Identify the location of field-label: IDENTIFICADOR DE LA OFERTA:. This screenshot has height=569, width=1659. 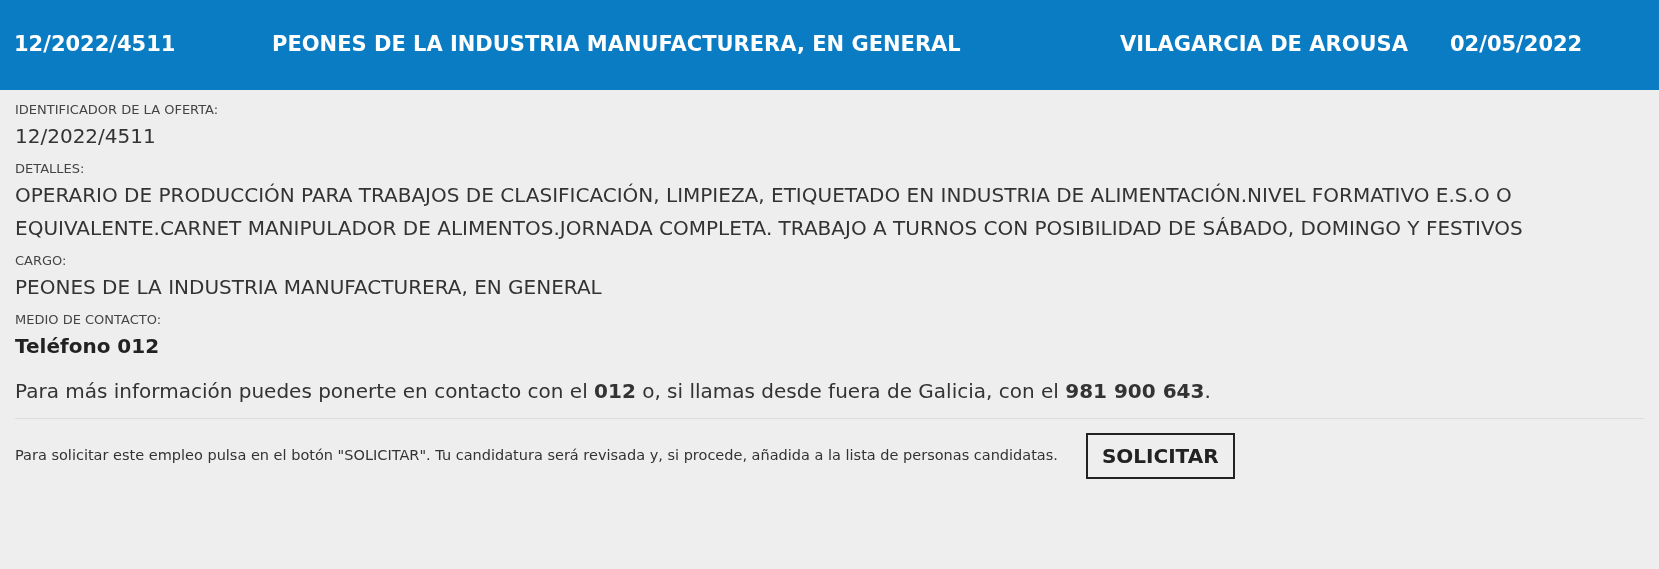
(117, 110).